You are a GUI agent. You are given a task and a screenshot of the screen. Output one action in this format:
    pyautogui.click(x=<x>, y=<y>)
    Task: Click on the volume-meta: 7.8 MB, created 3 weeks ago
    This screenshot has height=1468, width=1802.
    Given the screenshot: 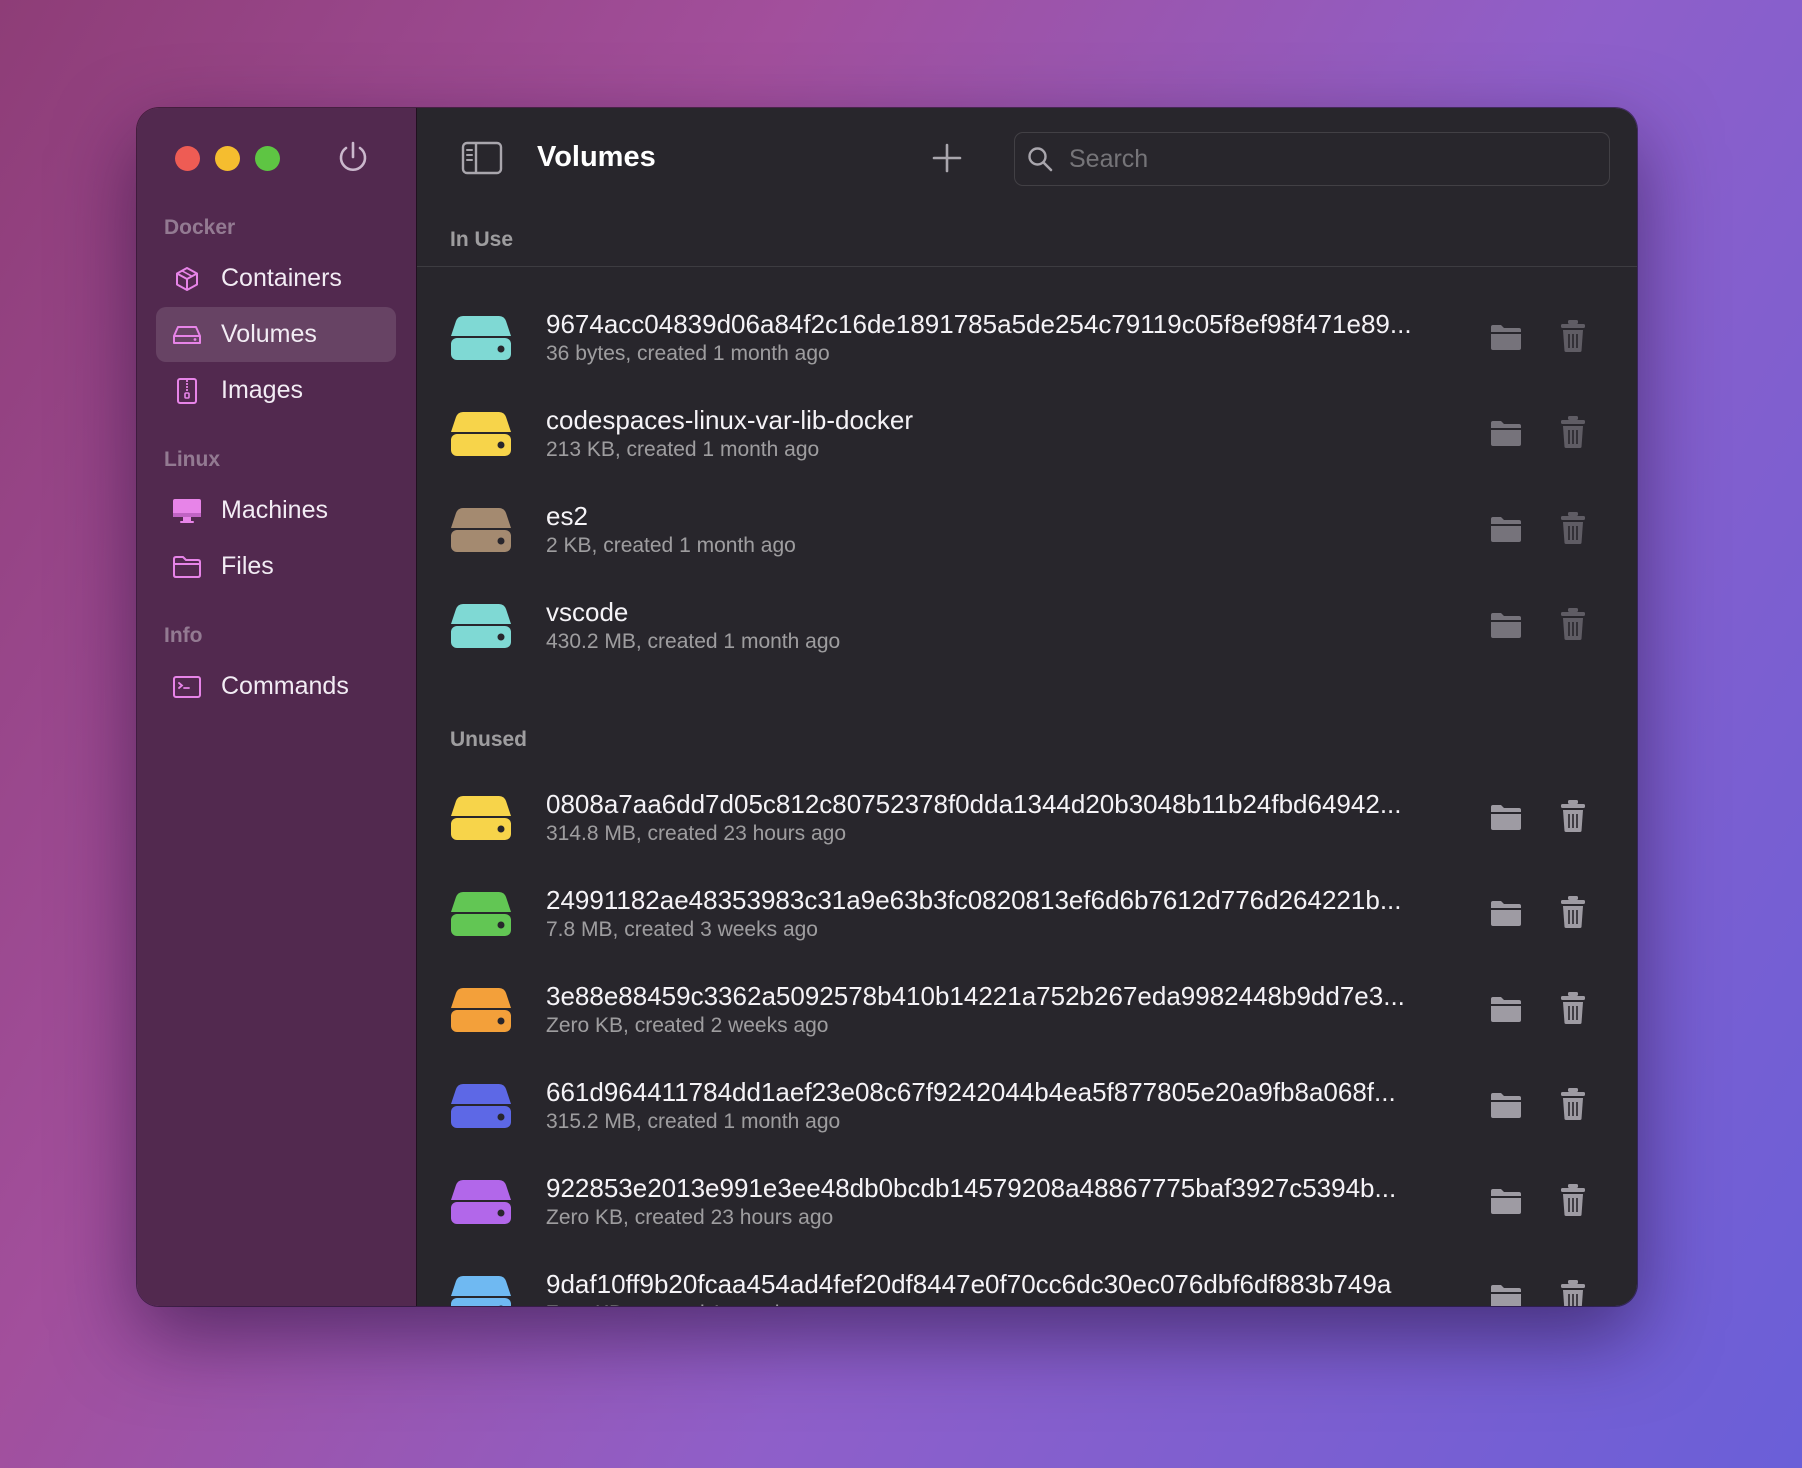 What is the action you would take?
    pyautogui.click(x=682, y=929)
    